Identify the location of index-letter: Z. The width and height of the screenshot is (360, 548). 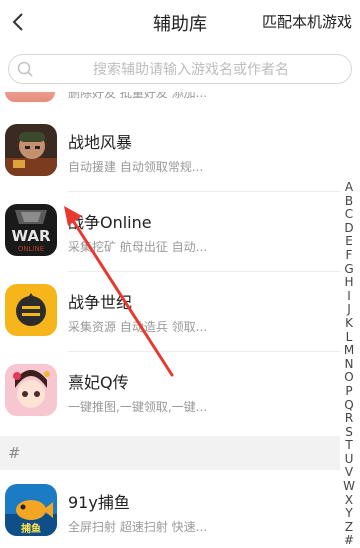
(349, 527).